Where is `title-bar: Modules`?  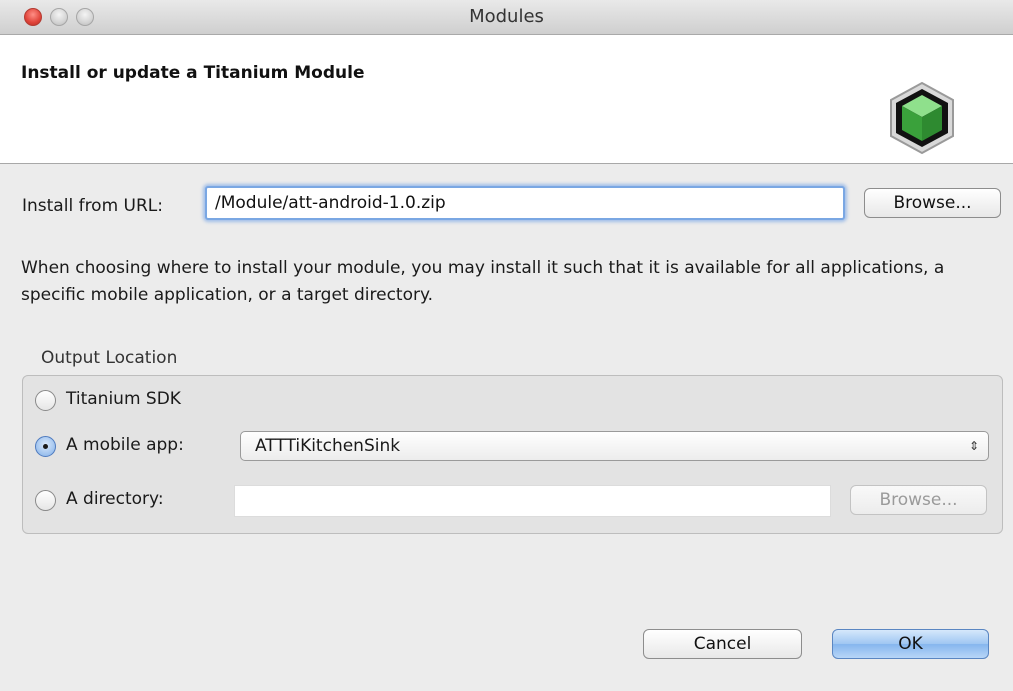 title-bar: Modules is located at coordinates (506, 17).